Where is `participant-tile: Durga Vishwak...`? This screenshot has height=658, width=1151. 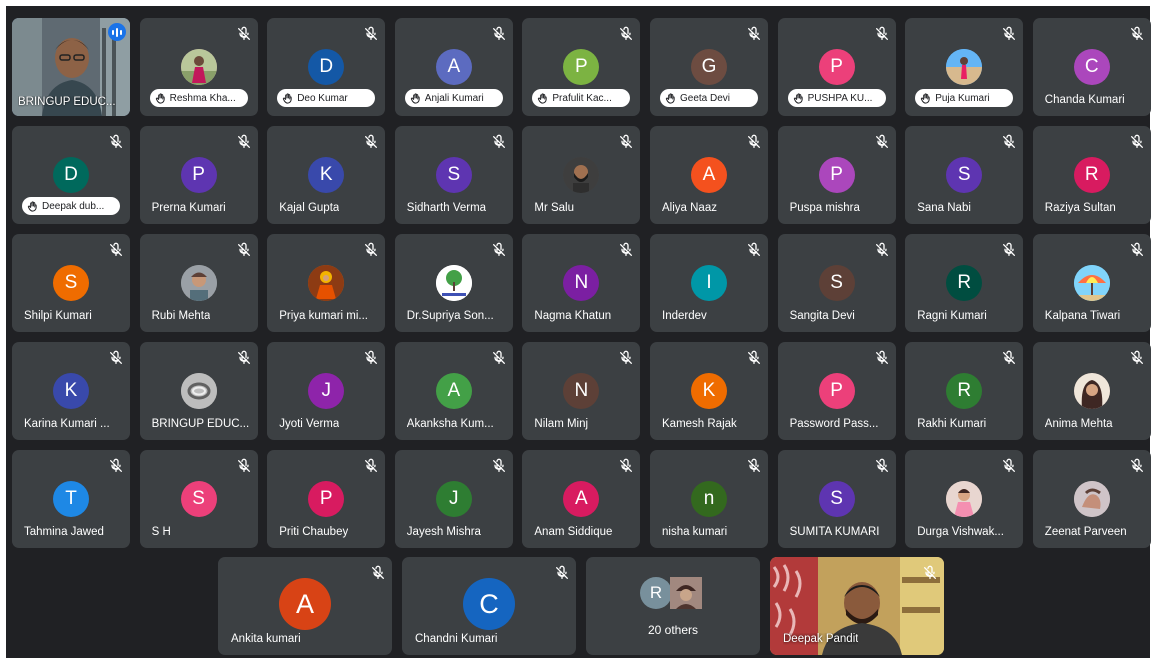
participant-tile: Durga Vishwak... is located at coordinates (964, 499).